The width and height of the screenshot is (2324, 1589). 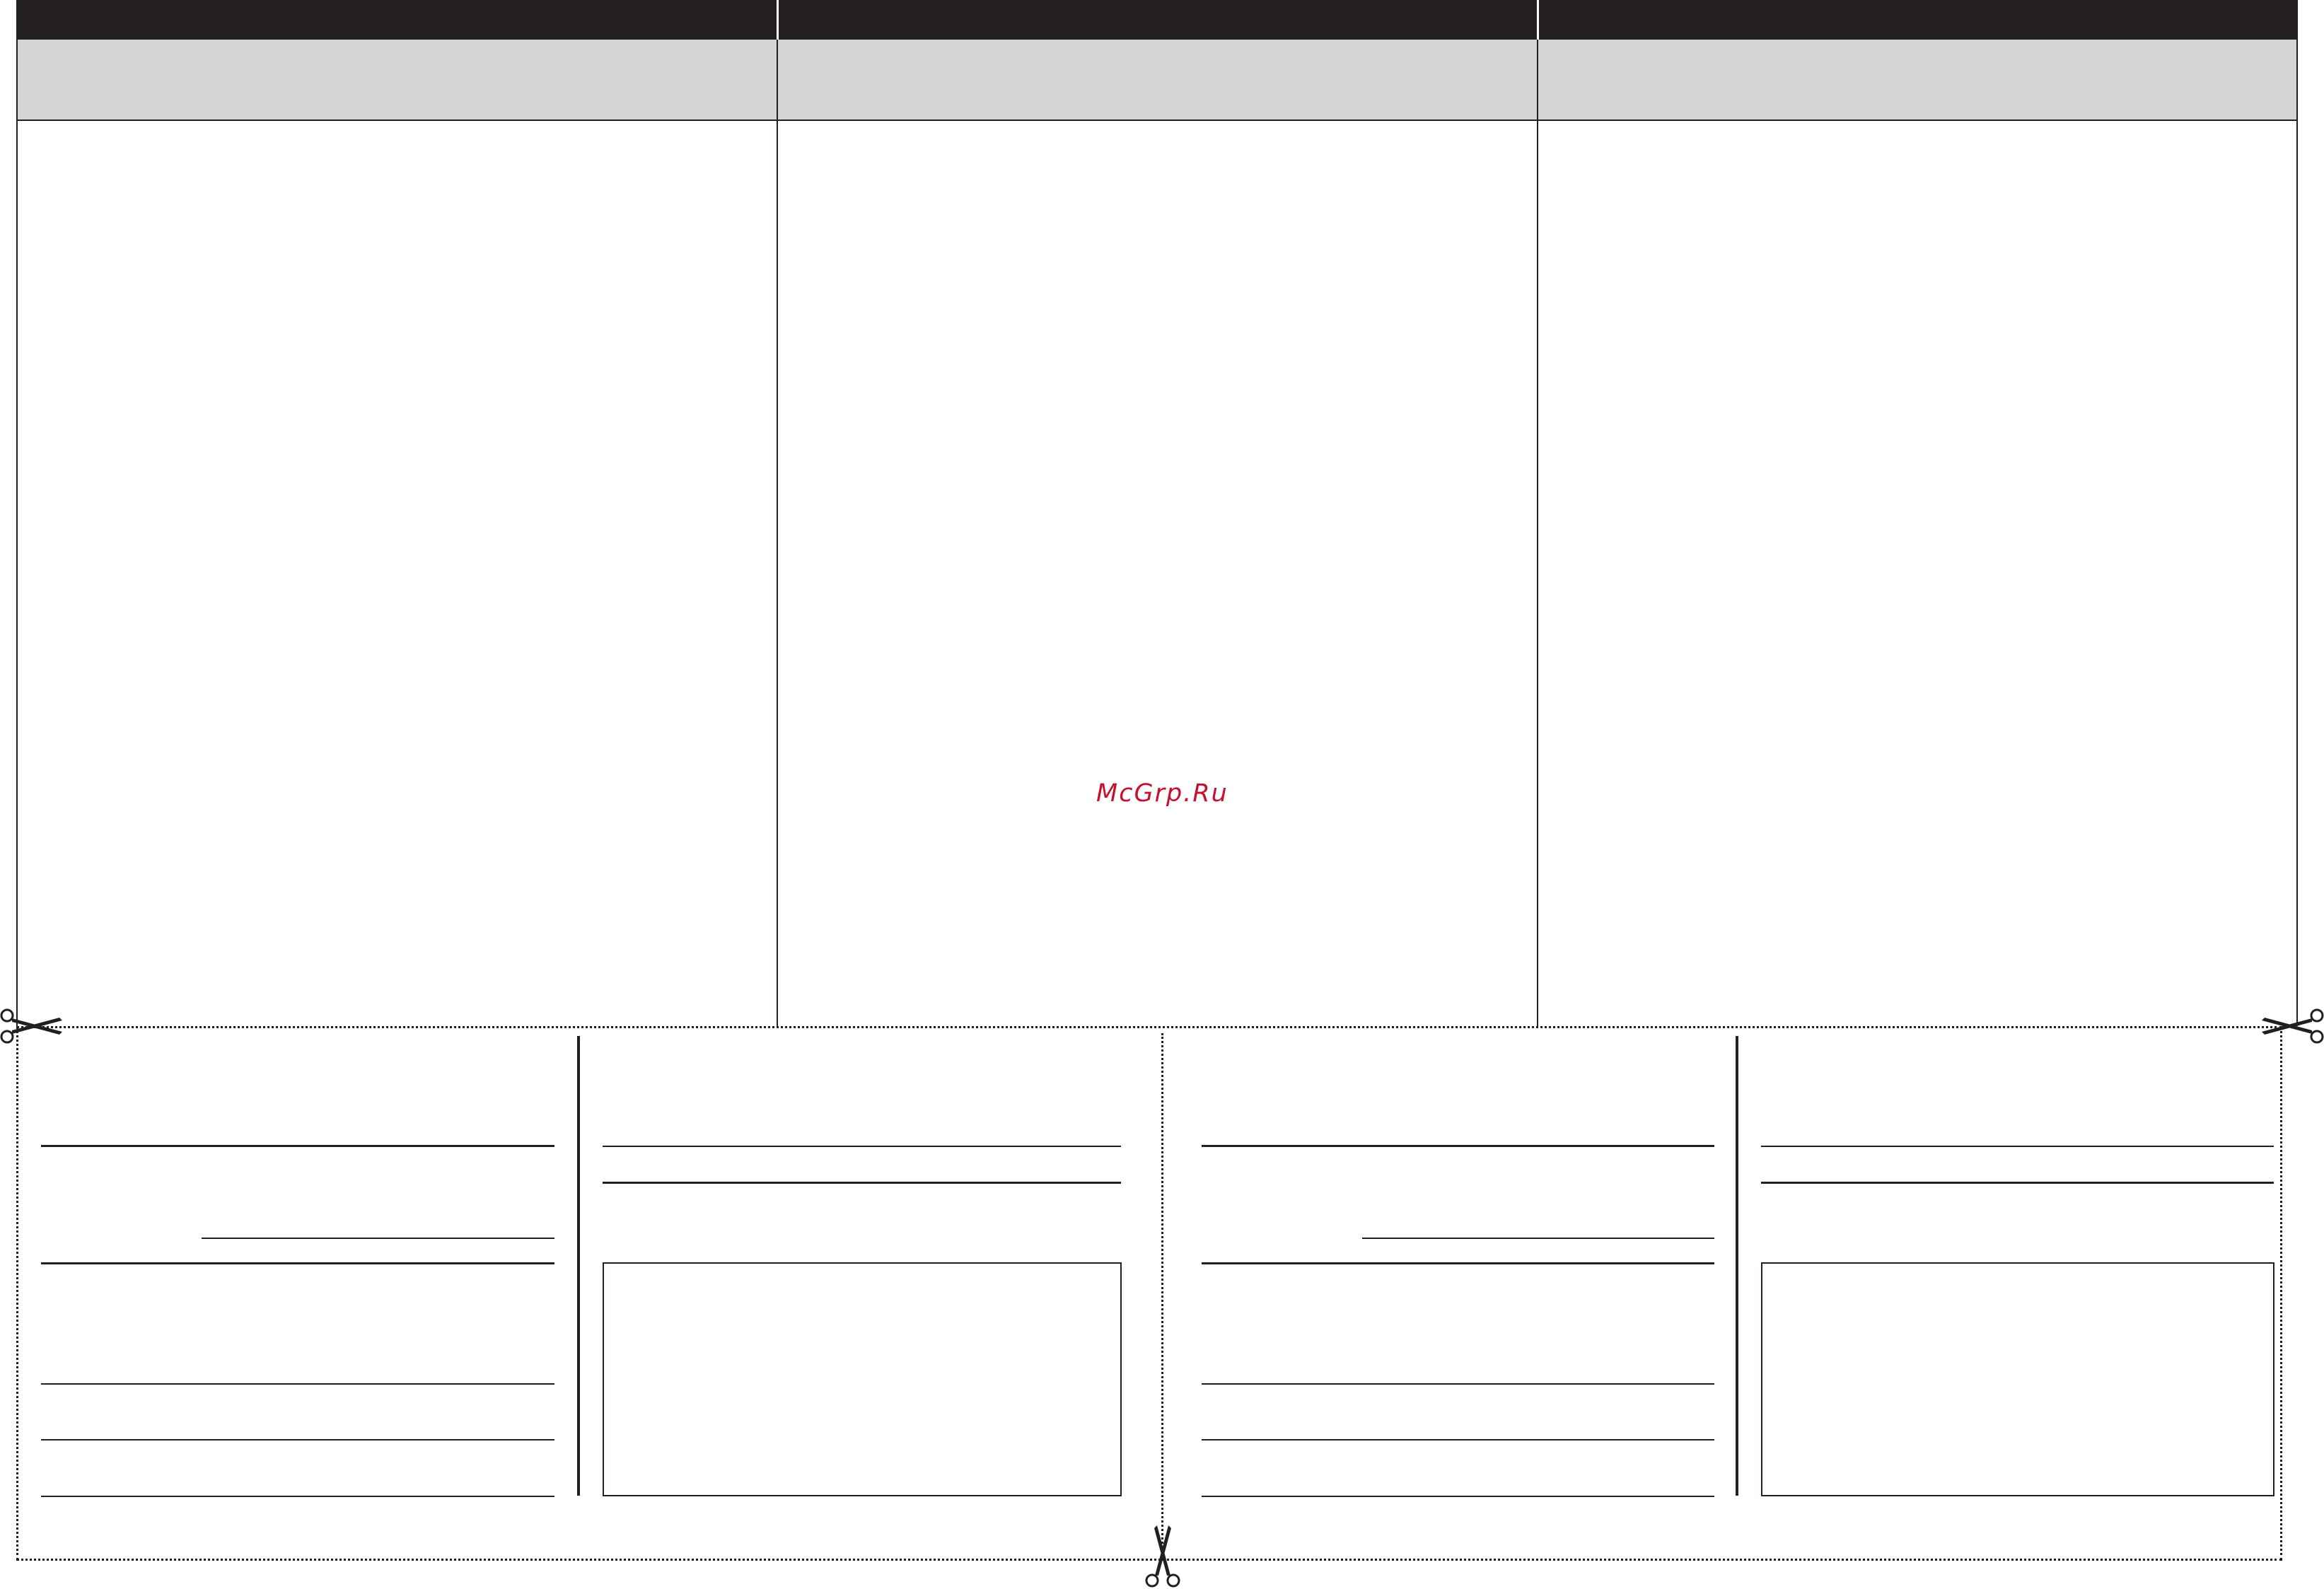 What do you see at coordinates (578, 1266) in the screenshot?
I see `card-left-divider` at bounding box center [578, 1266].